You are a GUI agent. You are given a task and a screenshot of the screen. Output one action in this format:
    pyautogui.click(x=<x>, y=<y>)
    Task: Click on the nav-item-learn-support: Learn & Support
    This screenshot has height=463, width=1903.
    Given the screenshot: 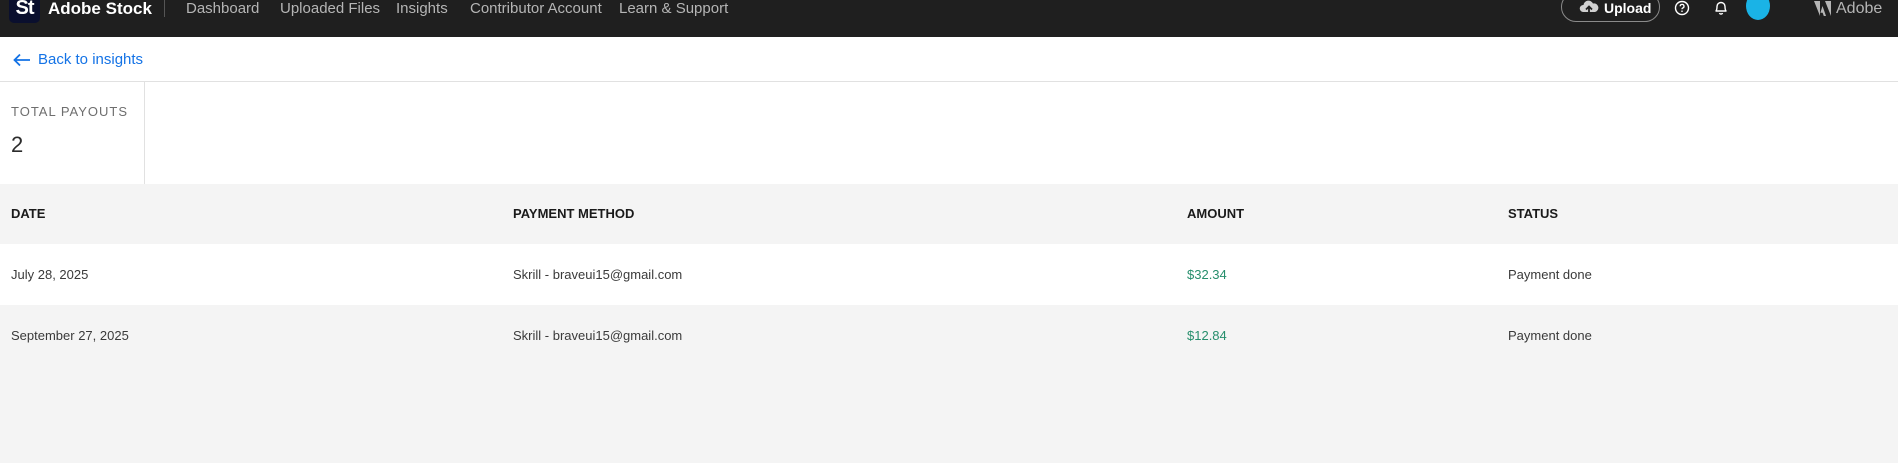 What is the action you would take?
    pyautogui.click(x=673, y=8)
    